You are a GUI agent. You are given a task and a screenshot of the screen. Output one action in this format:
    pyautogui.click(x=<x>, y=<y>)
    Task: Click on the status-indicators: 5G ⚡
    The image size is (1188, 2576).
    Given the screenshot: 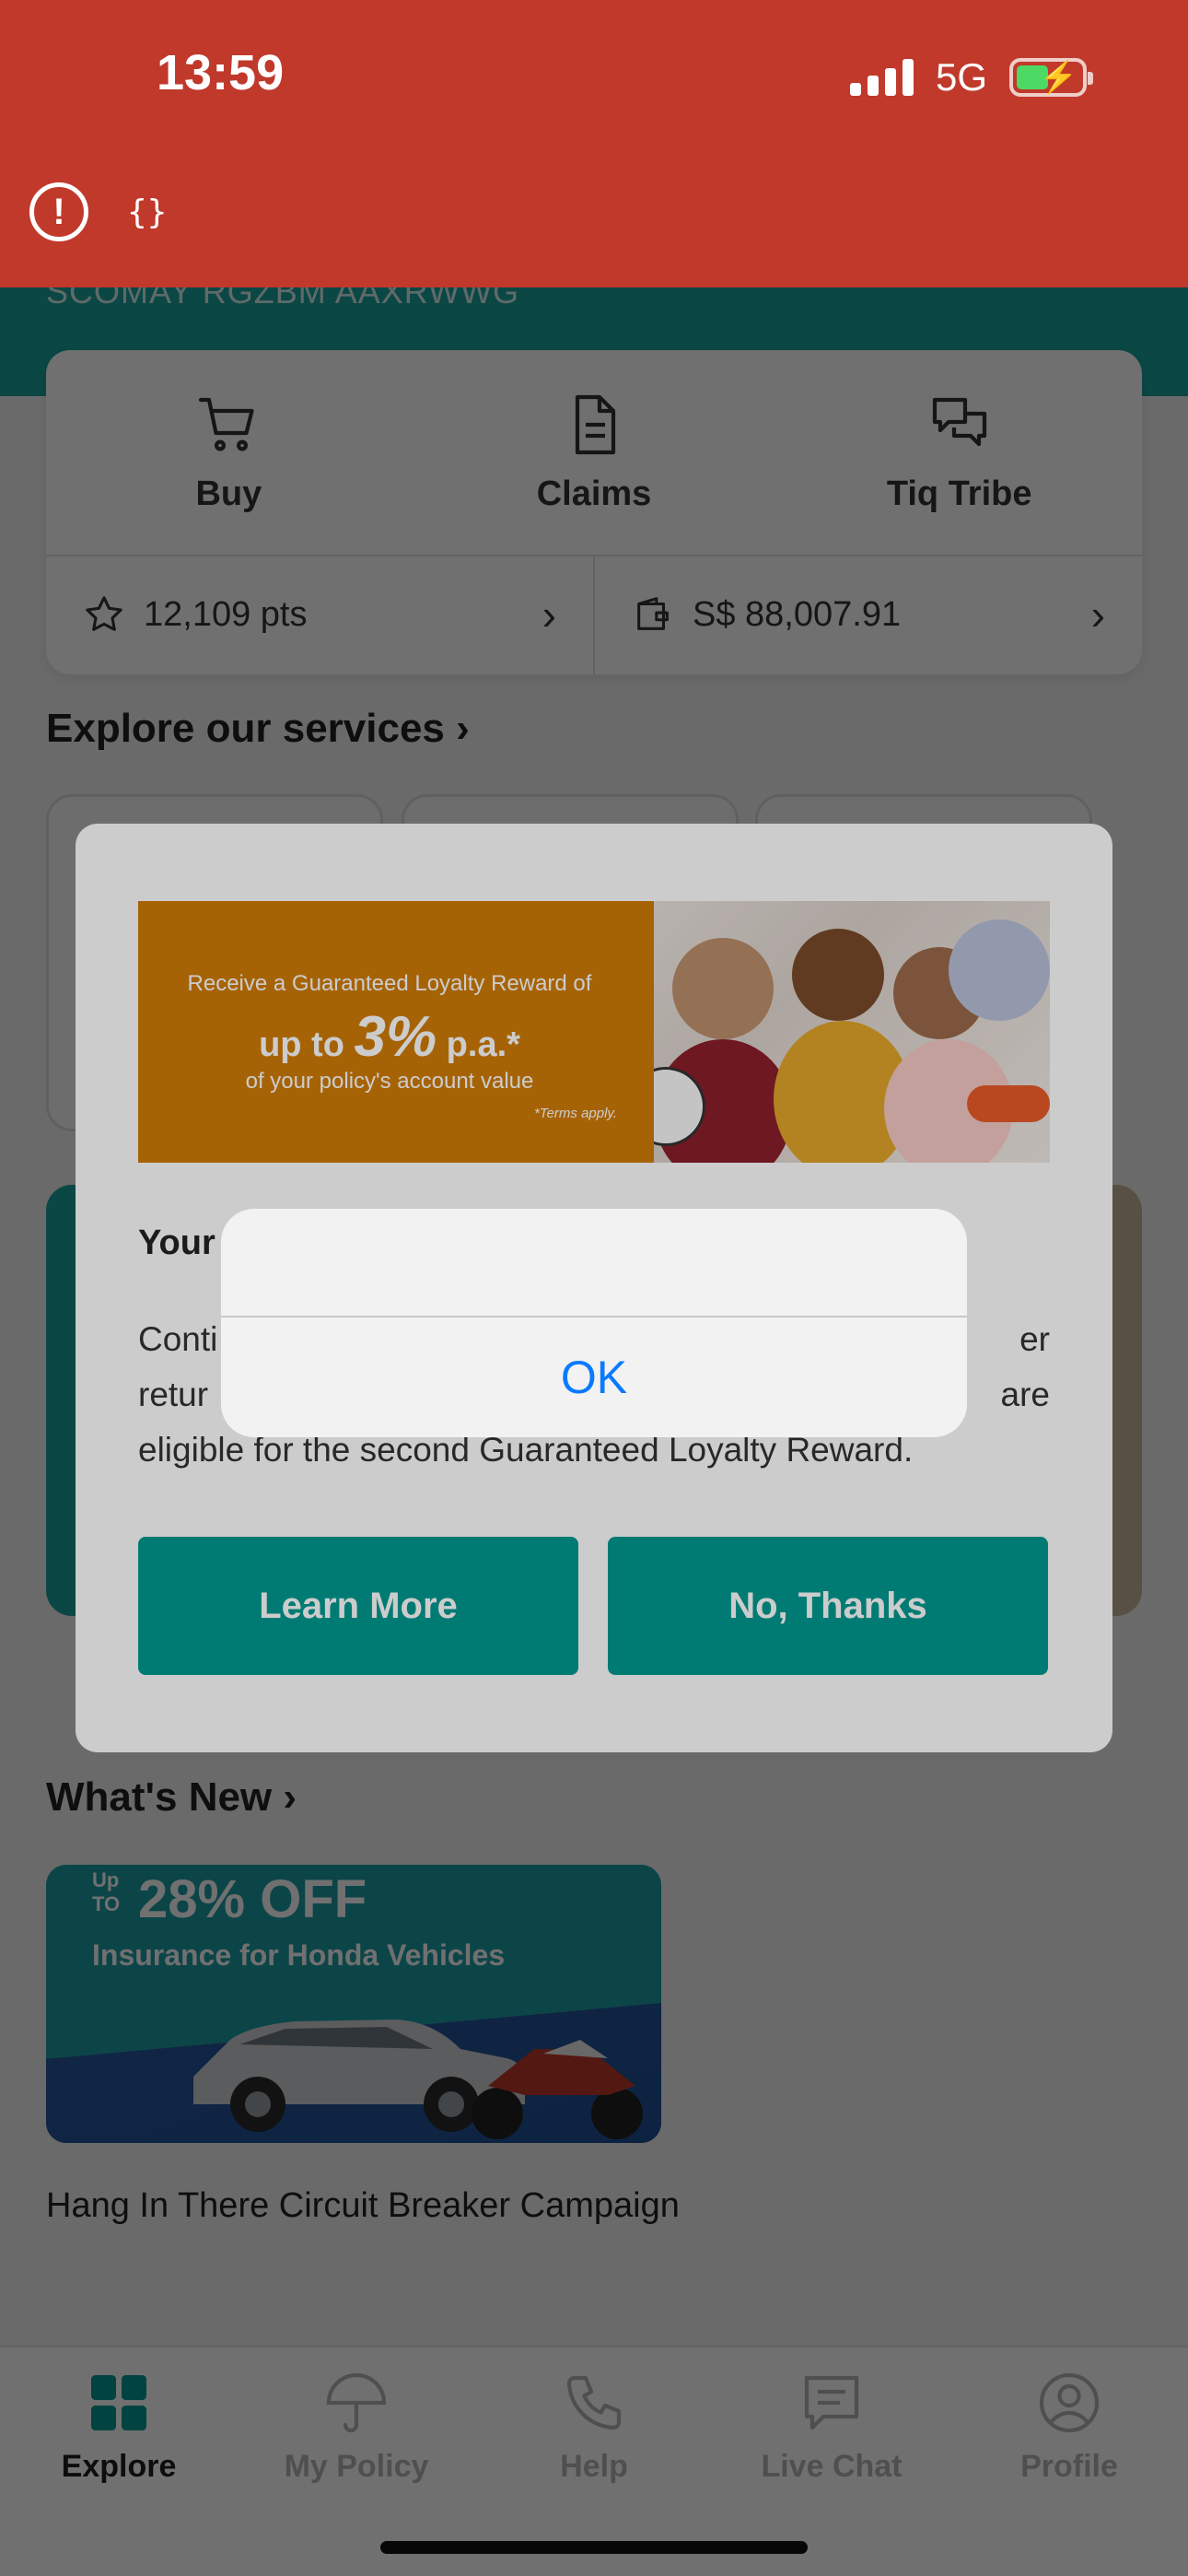 What is the action you would take?
    pyautogui.click(x=971, y=77)
    